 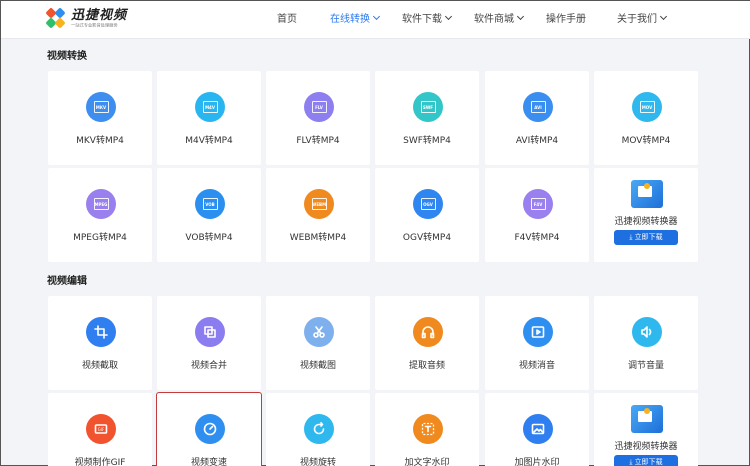 I want to click on file-format-icon: WEBM, so click(x=319, y=204).